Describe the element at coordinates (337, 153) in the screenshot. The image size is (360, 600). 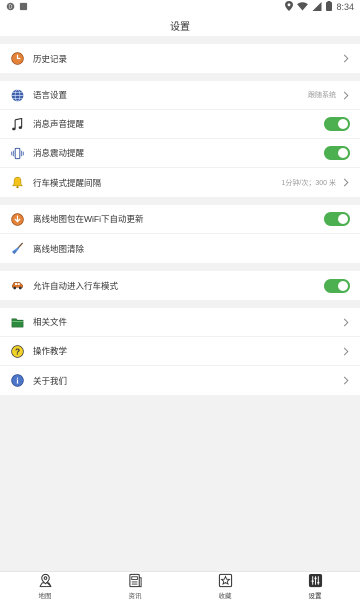
I see `vibration-alert-toggle` at that location.